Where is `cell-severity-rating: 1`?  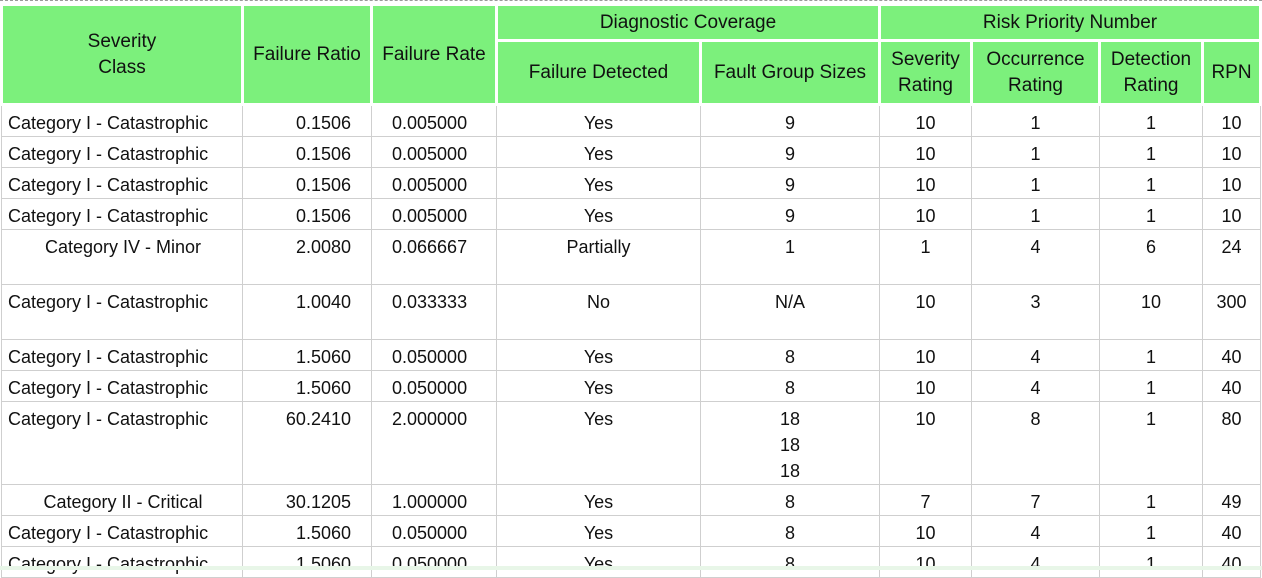 cell-severity-rating: 1 is located at coordinates (925, 257).